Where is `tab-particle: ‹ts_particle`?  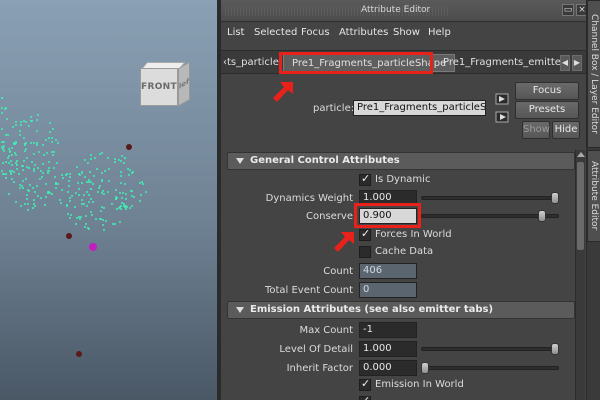 tab-particle: ‹ts_particle is located at coordinates (251, 63).